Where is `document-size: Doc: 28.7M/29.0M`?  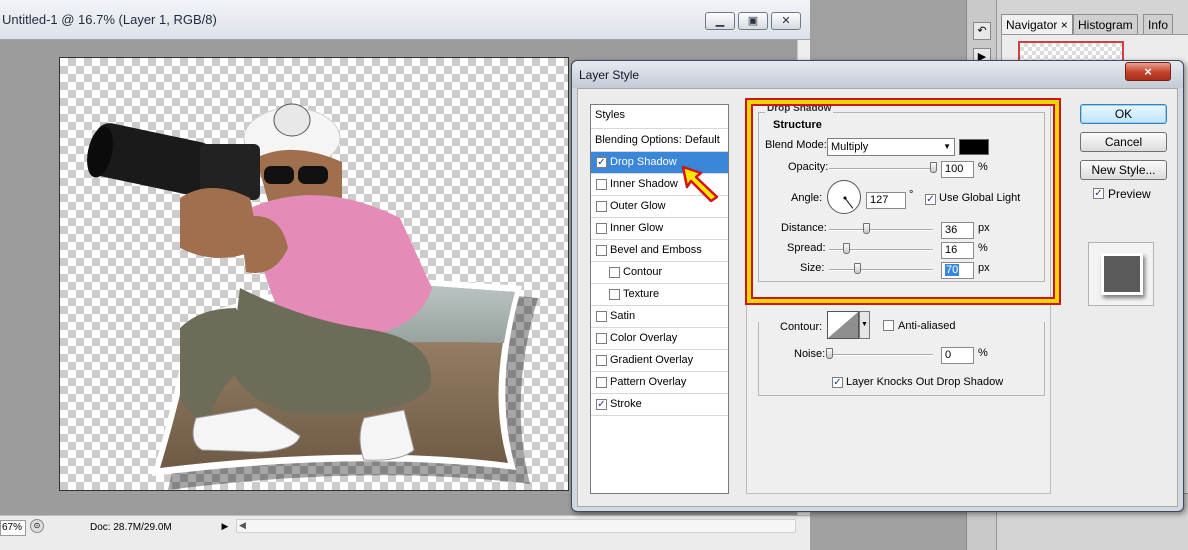
document-size: Doc: 28.7M/29.0M is located at coordinates (131, 527).